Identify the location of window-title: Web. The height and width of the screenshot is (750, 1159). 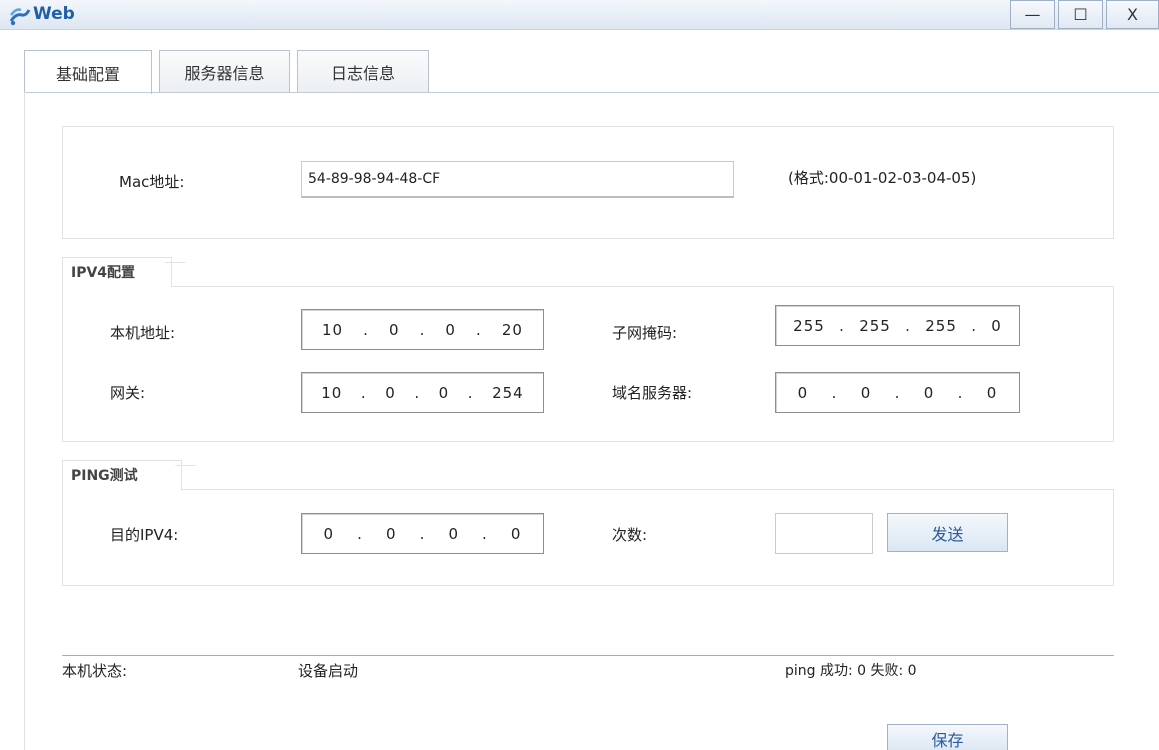
(54, 14).